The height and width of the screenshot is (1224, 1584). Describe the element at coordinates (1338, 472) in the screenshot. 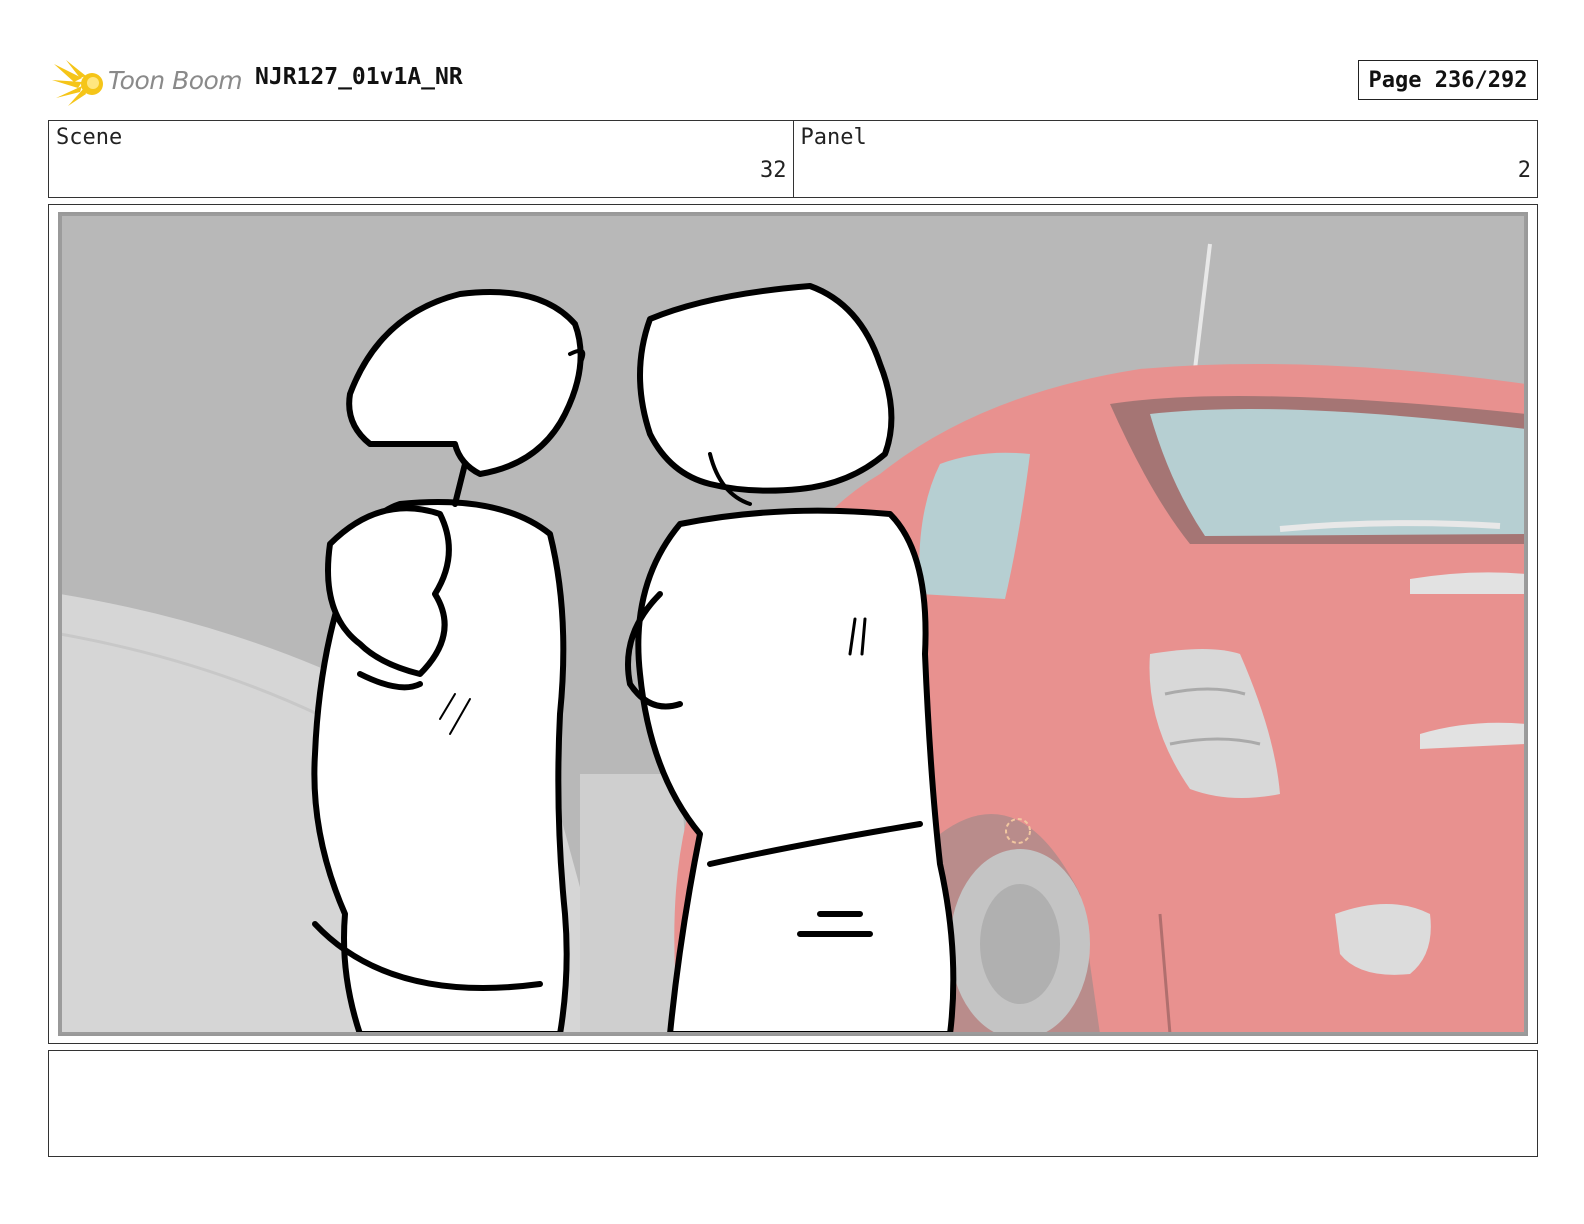

I see `car-rear-window` at that location.